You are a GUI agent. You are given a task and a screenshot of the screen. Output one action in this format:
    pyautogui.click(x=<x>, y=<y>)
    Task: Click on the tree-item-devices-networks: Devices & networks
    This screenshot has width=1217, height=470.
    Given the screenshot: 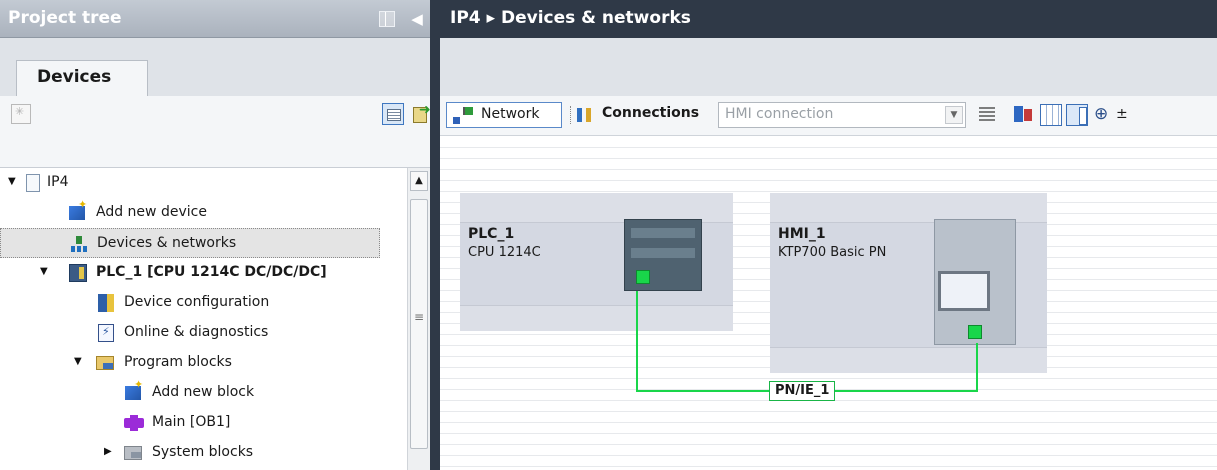 What is the action you would take?
    pyautogui.click(x=190, y=243)
    